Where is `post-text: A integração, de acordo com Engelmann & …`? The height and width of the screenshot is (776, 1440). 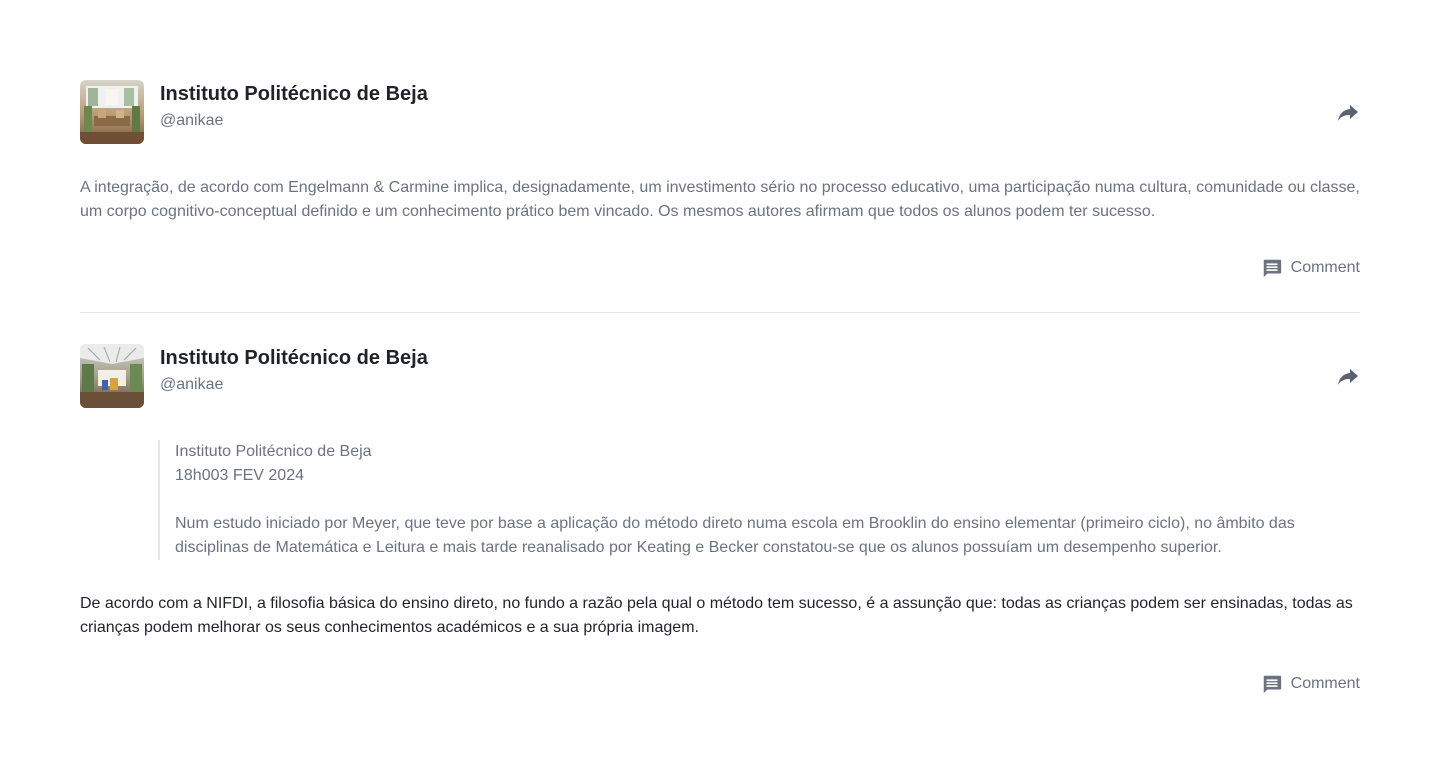 post-text: A integração, de acordo com Engelmann & … is located at coordinates (720, 199).